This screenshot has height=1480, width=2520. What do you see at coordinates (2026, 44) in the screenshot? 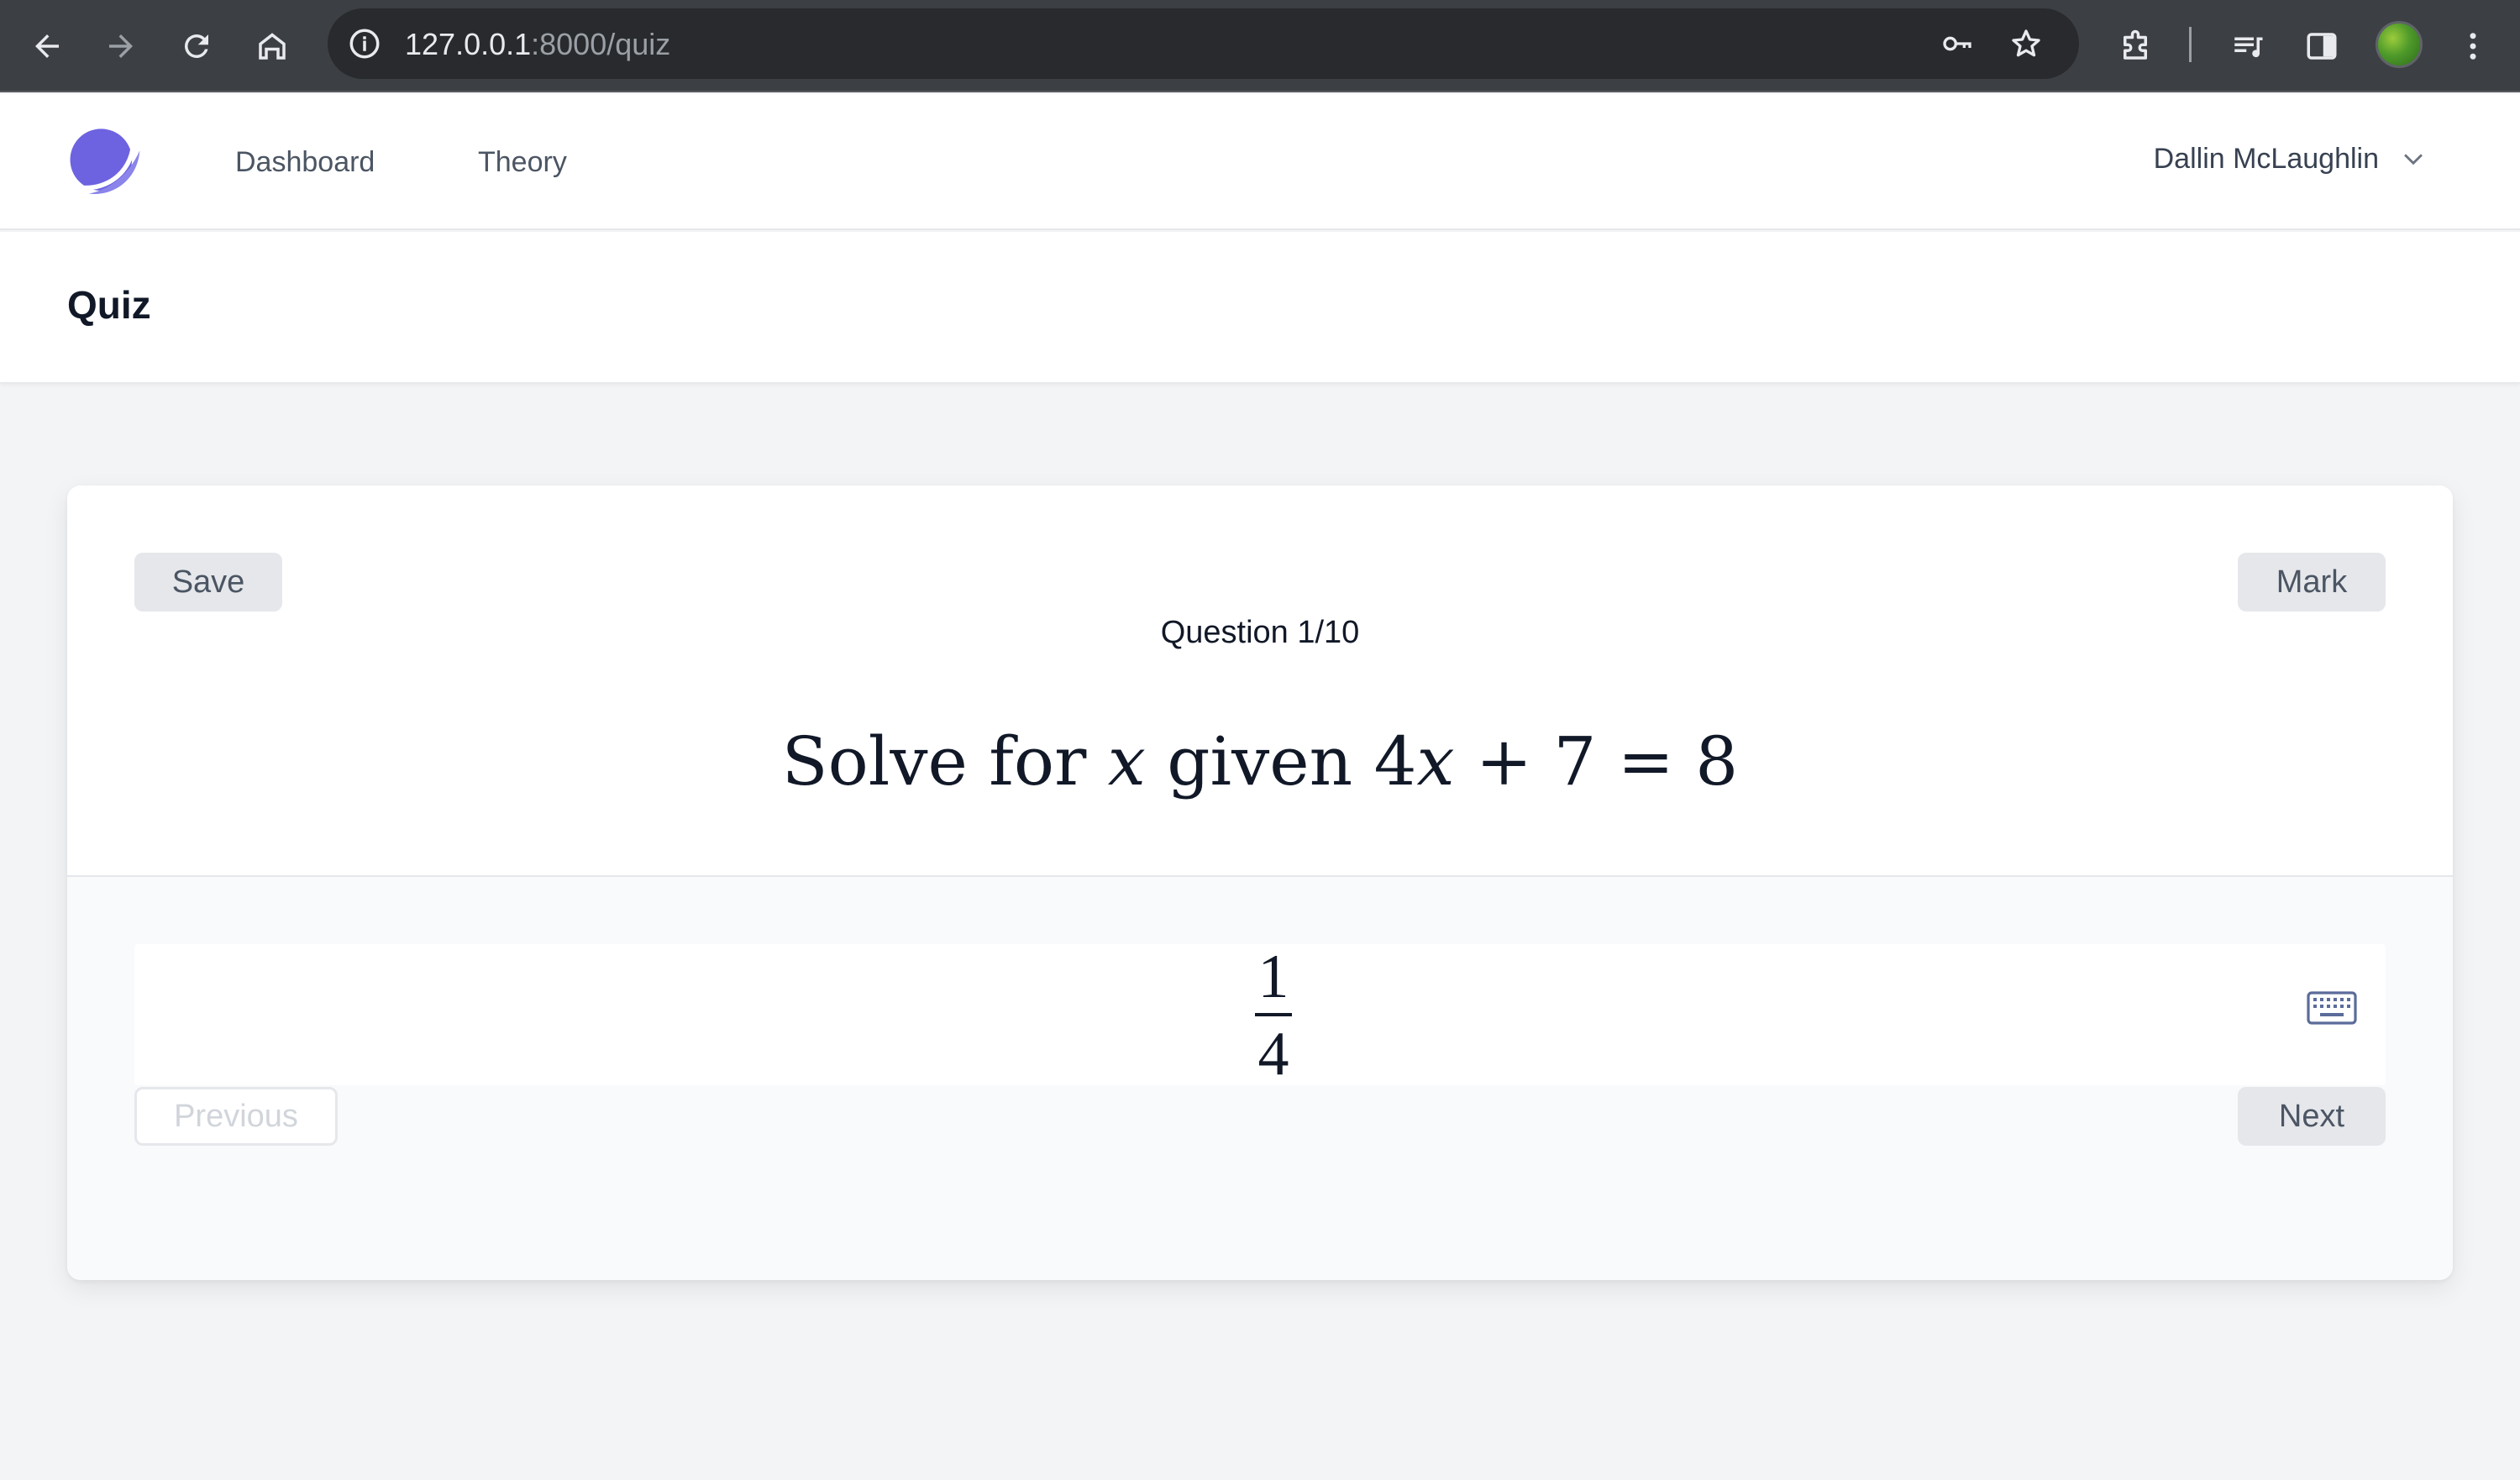
I see `star-icon` at bounding box center [2026, 44].